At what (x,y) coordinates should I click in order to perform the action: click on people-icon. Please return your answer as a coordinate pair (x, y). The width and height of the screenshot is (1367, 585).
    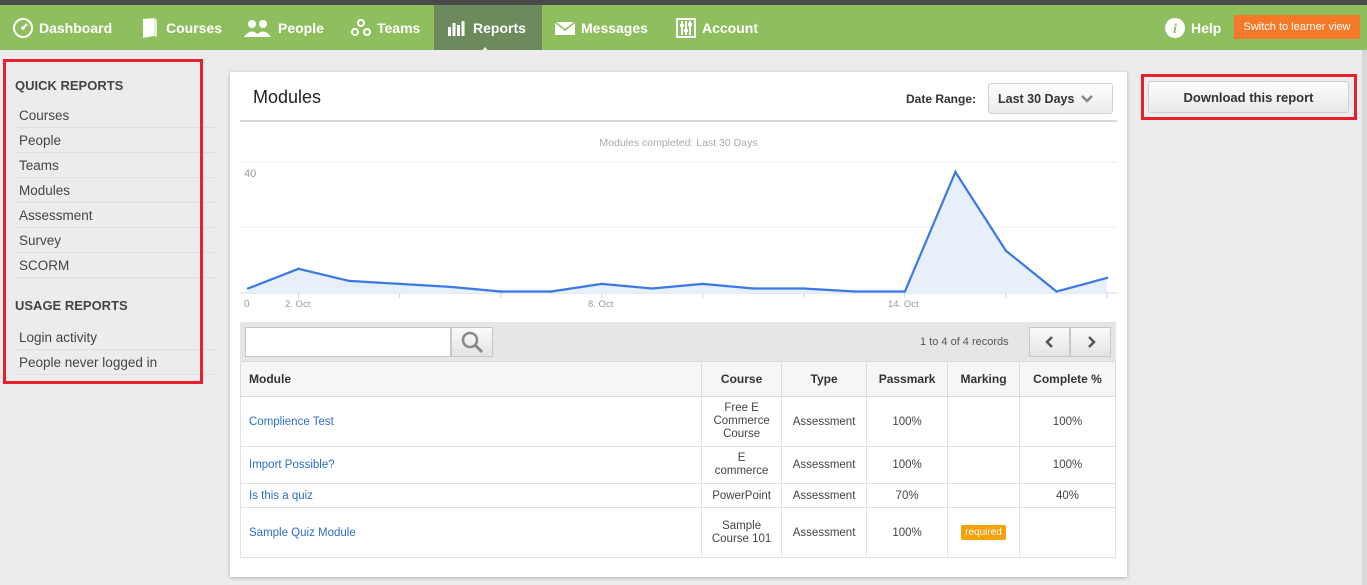
    Looking at the image, I should click on (258, 28).